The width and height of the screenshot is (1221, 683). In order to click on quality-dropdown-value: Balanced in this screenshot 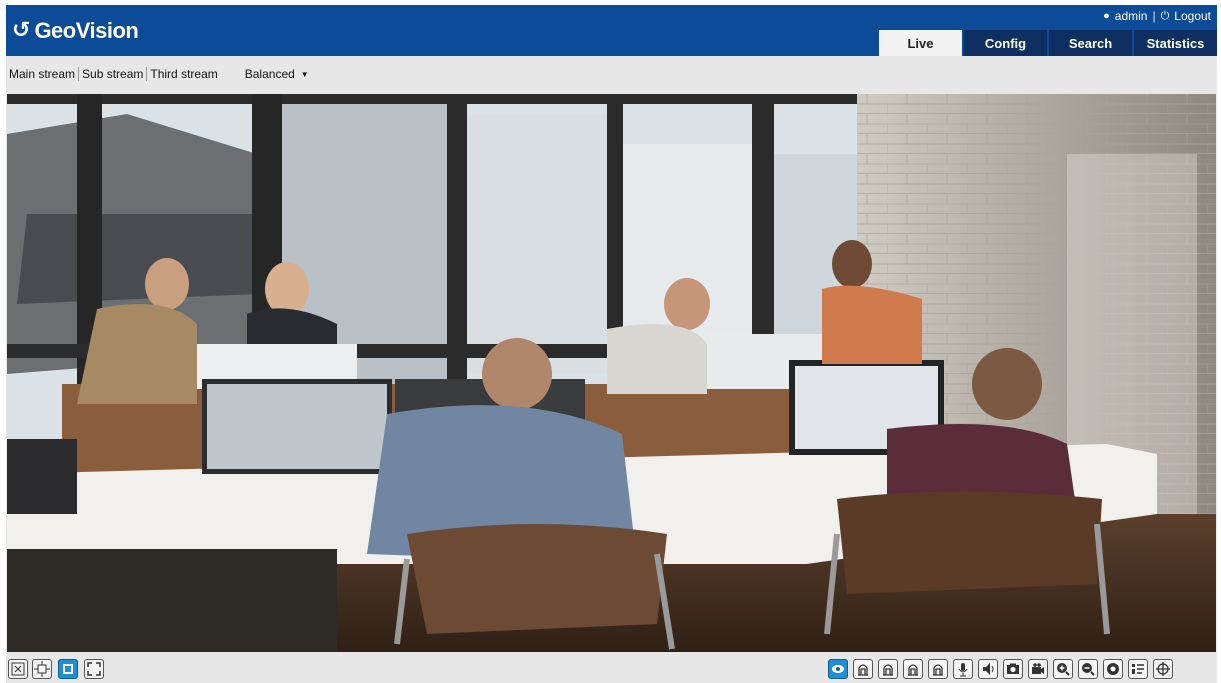, I will do `click(269, 74)`.